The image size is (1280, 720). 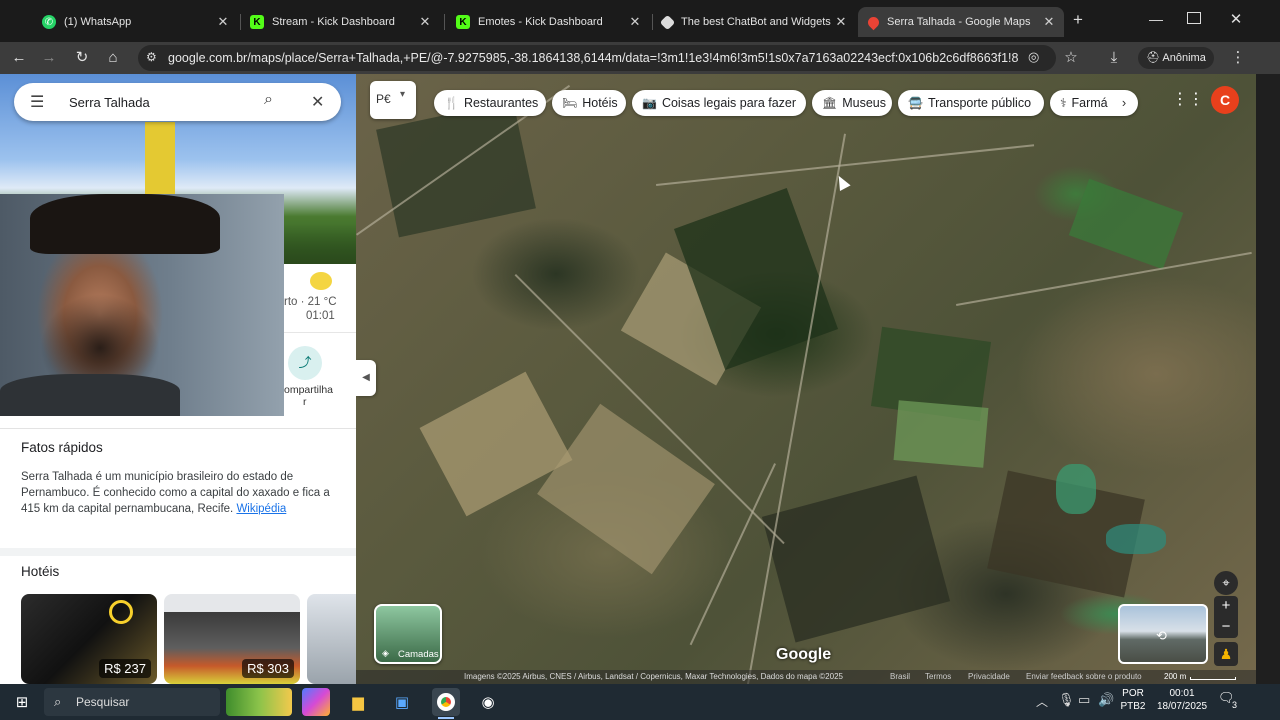 I want to click on language-button: P€ ▾, so click(x=393, y=100).